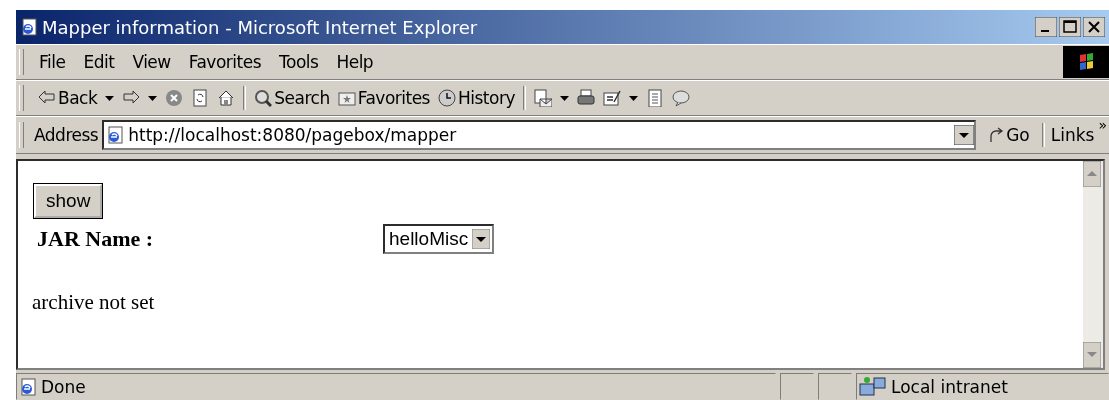 Image resolution: width=1109 pixels, height=400 pixels. Describe the element at coordinates (476, 98) in the screenshot. I see `history-button: History` at that location.